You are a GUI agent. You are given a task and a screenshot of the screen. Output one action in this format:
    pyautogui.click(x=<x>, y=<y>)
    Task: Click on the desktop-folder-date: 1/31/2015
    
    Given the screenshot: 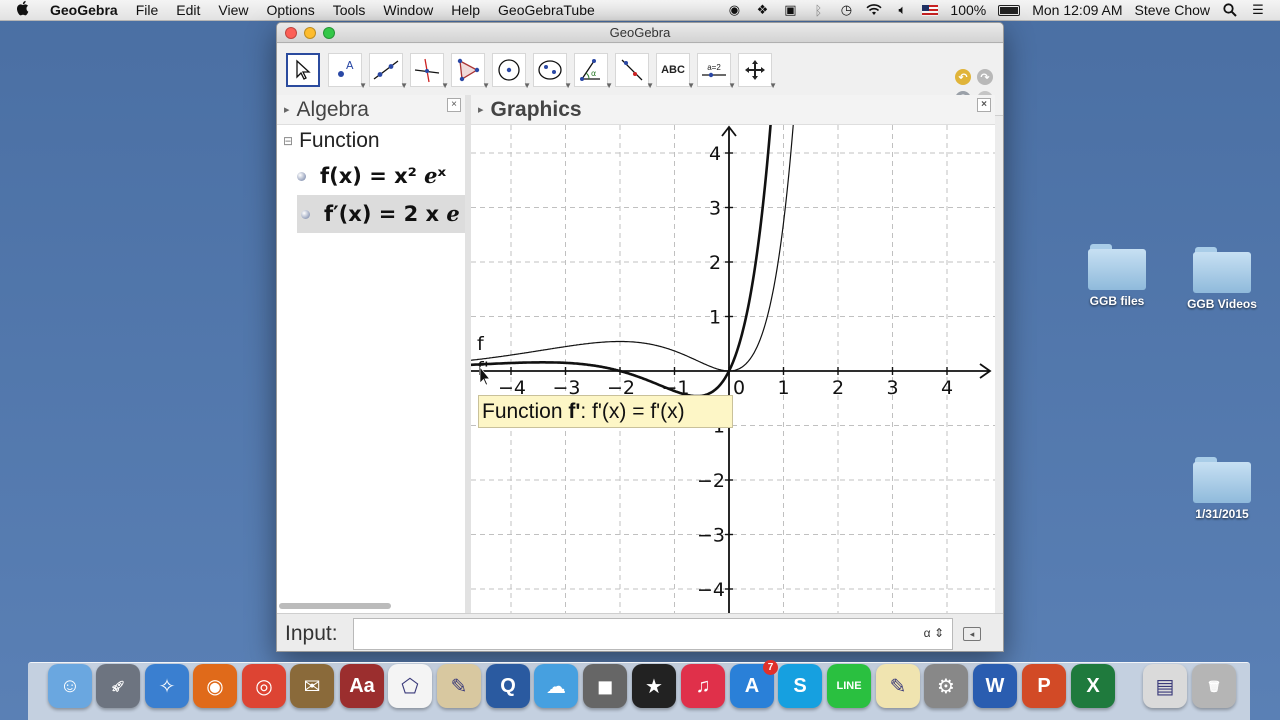 What is the action you would take?
    pyautogui.click(x=1222, y=489)
    